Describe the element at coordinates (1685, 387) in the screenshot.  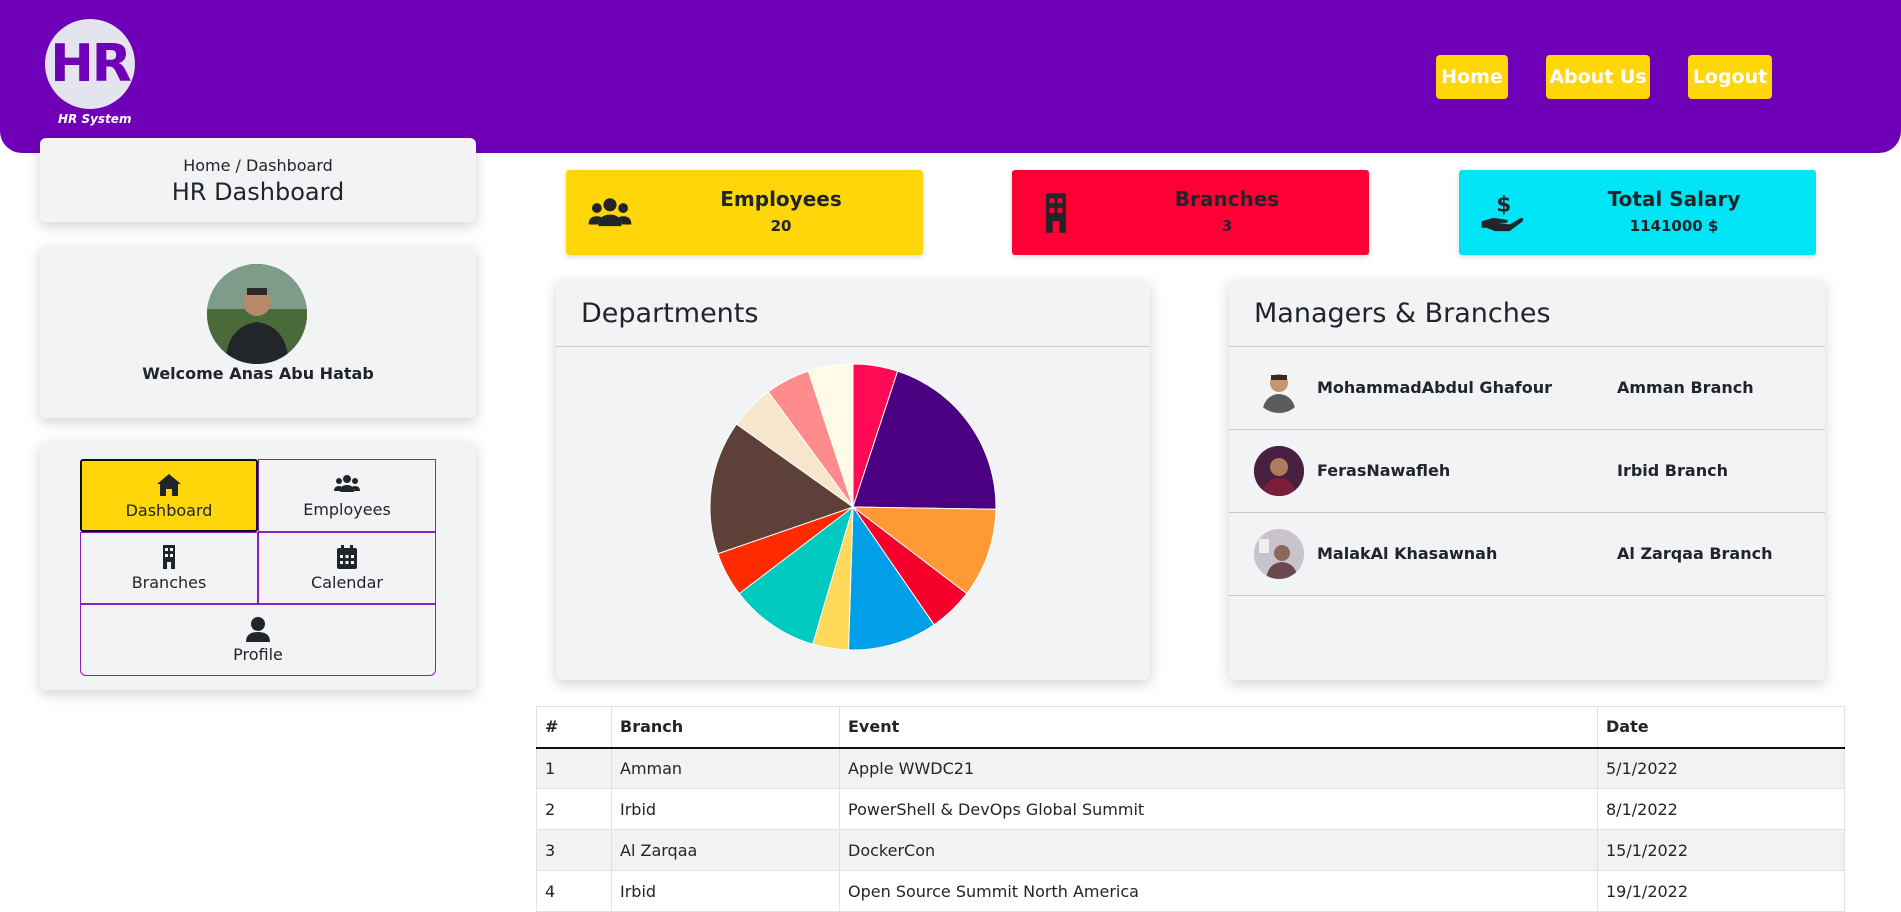
I see `manager-branch: Amman Branch` at that location.